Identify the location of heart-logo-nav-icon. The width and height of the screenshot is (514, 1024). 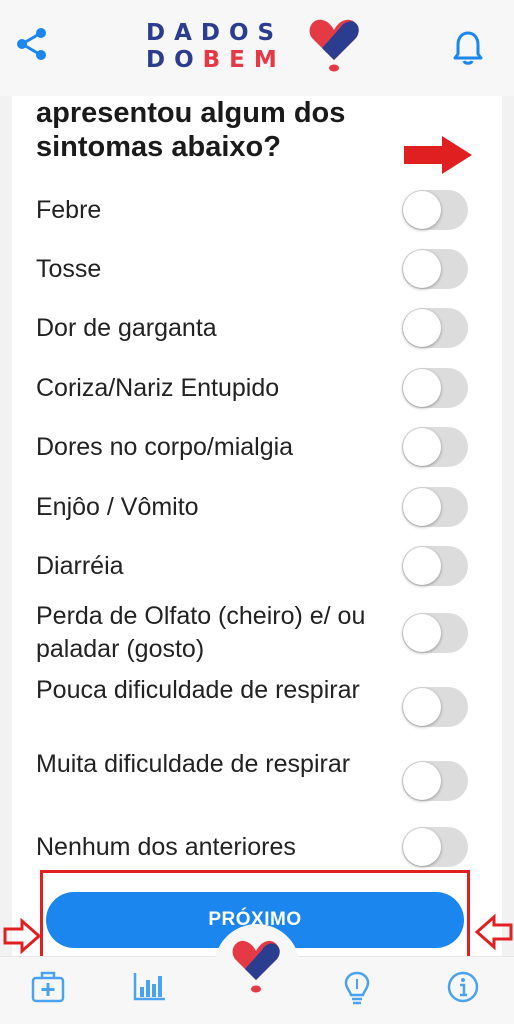
(256, 967).